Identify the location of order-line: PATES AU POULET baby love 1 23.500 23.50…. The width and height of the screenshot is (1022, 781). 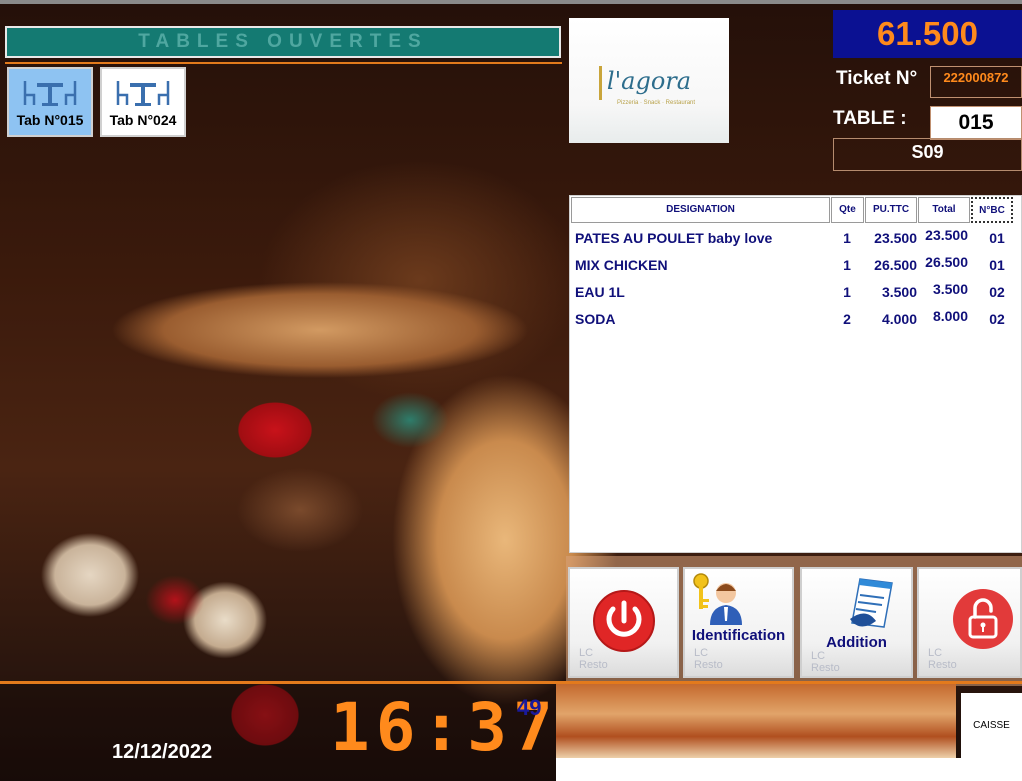
(796, 237).